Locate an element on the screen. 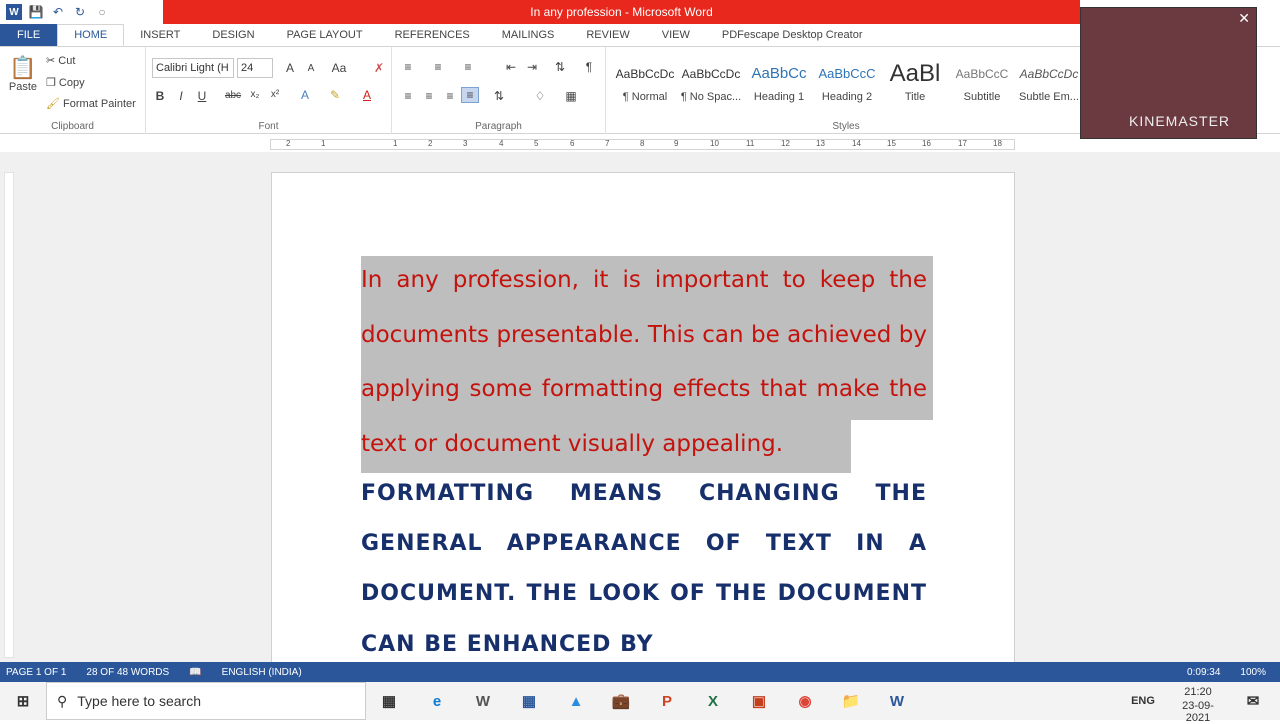  borders-icon: ▦ is located at coordinates (571, 96).